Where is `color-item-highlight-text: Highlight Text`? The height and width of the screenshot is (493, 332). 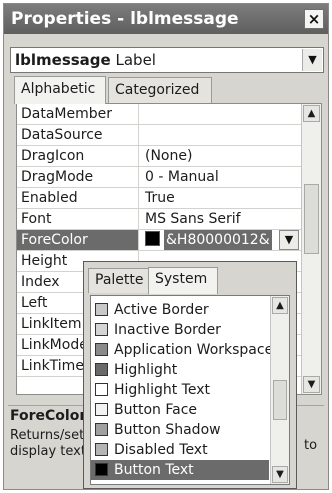
color-item-highlight-text: Highlight Text is located at coordinates (180, 390).